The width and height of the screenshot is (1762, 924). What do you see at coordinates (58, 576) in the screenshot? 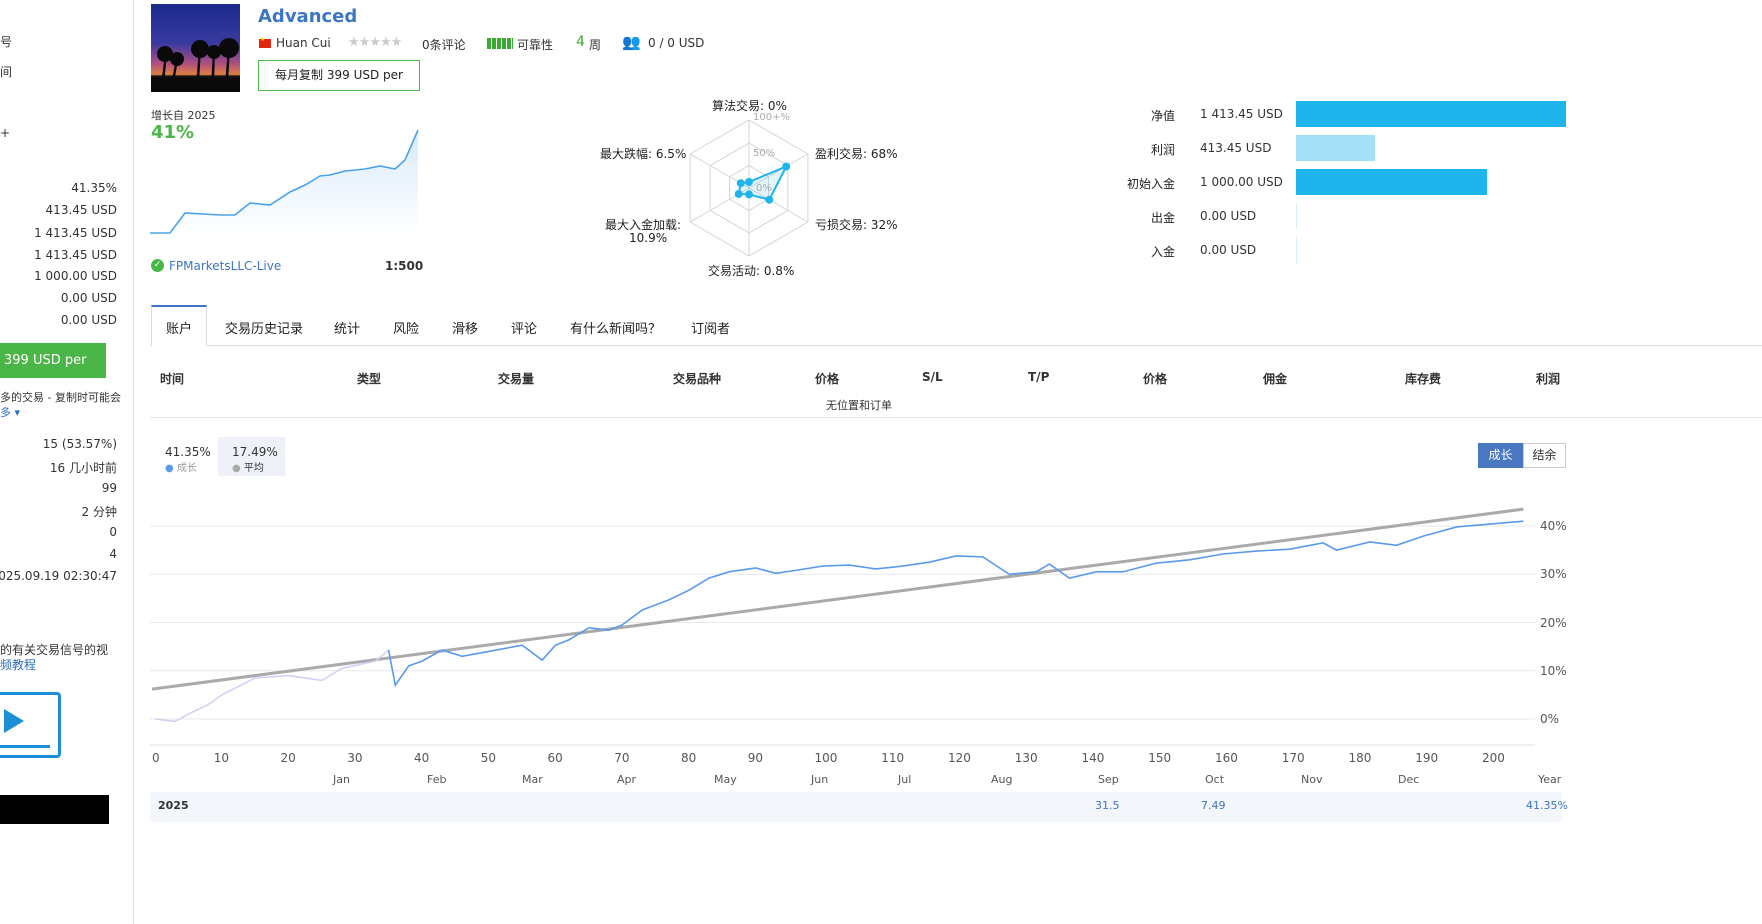
I see `sidebar-stat: 2025.09.19 02:30:47` at bounding box center [58, 576].